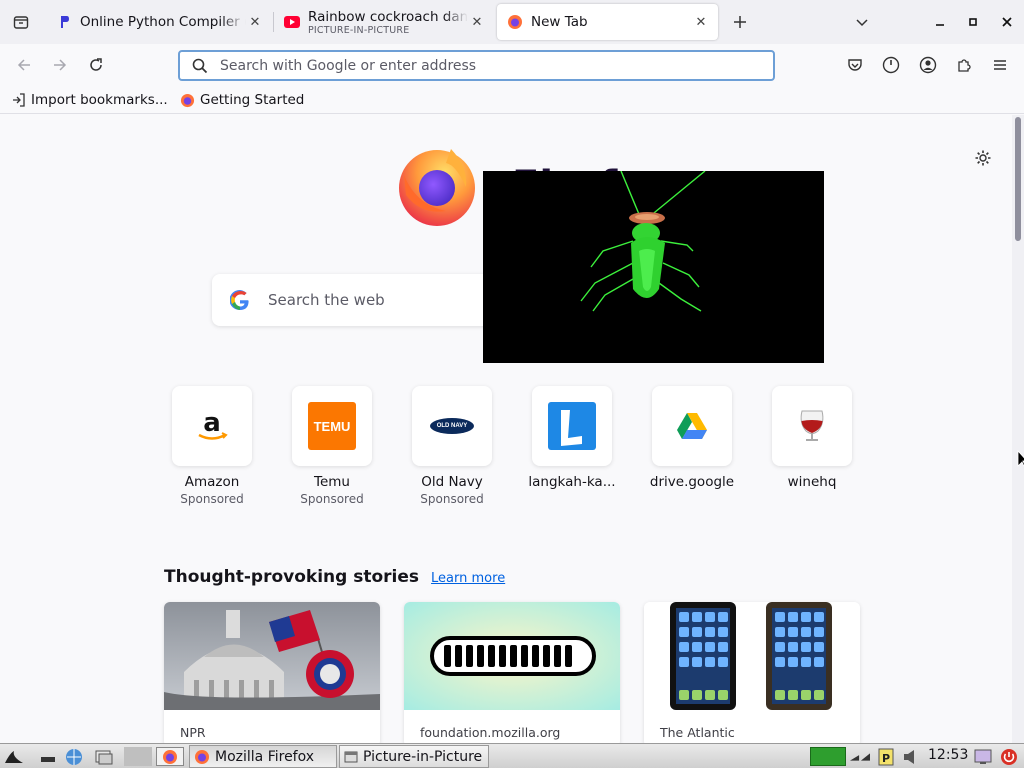 The image size is (1024, 768). What do you see at coordinates (572, 426) in the screenshot?
I see `langkah-logo-icon` at bounding box center [572, 426].